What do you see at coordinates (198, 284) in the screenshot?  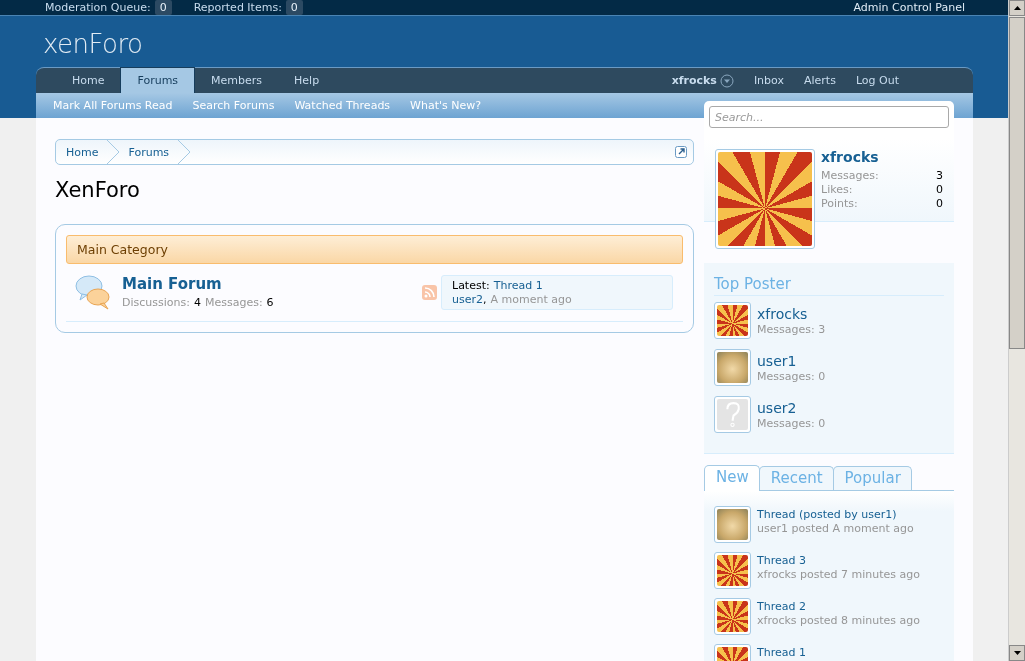 I see `forum-title: Main Forum` at bounding box center [198, 284].